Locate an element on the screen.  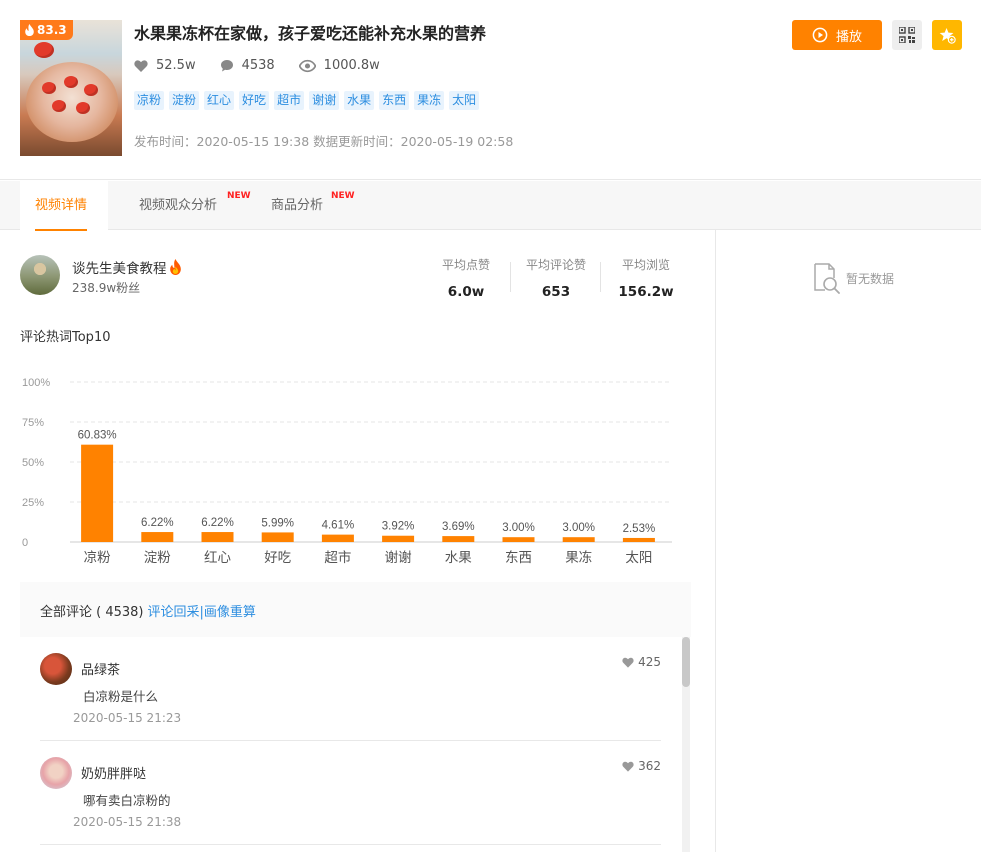
tag: 水果 is located at coordinates (359, 100).